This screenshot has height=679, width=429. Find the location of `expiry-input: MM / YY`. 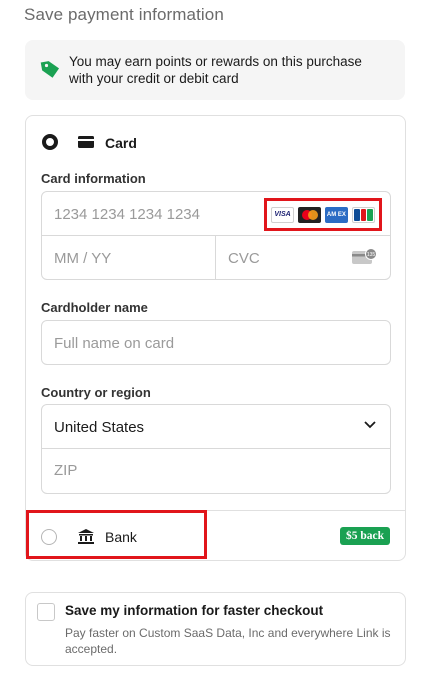

expiry-input: MM / YY is located at coordinates (129, 258).